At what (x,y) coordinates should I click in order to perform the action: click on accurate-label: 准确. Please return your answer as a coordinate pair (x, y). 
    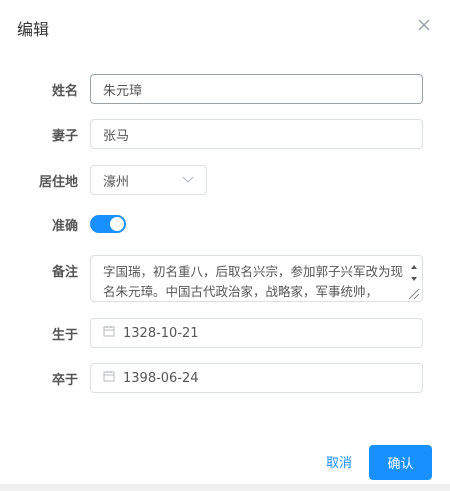
    Looking at the image, I should click on (64, 226).